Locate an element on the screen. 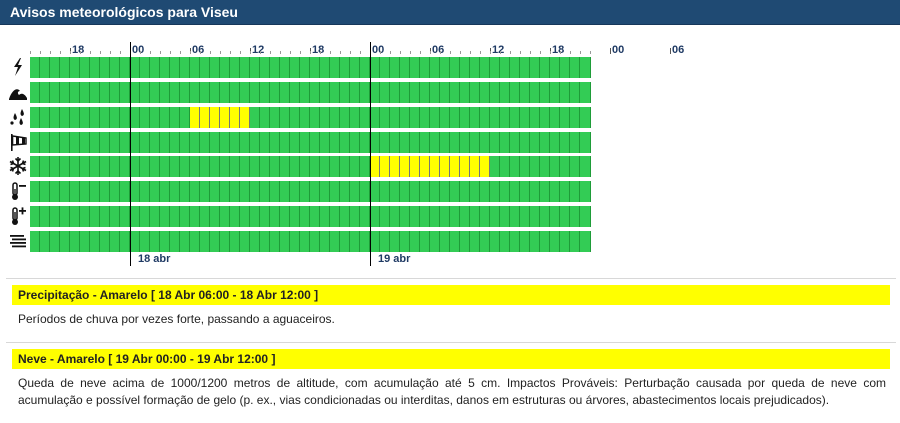 The image size is (900, 423). hour-label: 18 is located at coordinates (78, 50).